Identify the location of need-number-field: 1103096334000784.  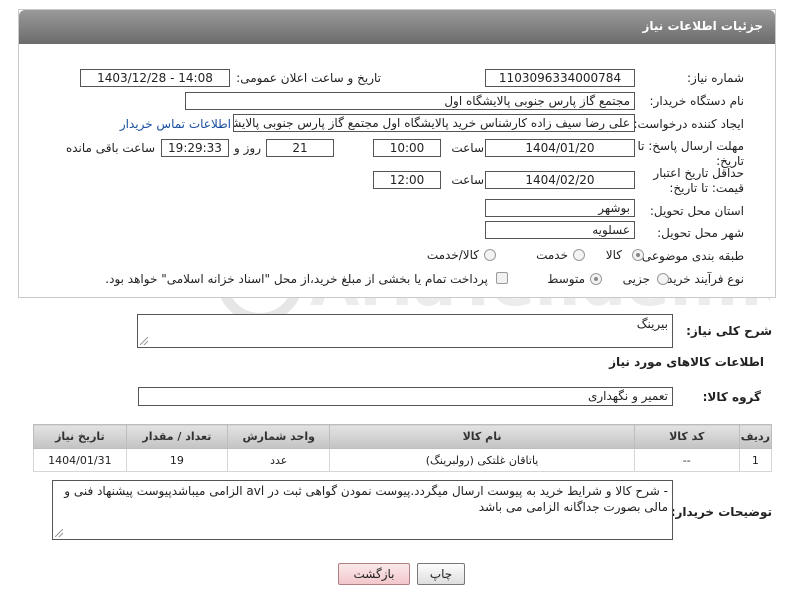
(560, 78).